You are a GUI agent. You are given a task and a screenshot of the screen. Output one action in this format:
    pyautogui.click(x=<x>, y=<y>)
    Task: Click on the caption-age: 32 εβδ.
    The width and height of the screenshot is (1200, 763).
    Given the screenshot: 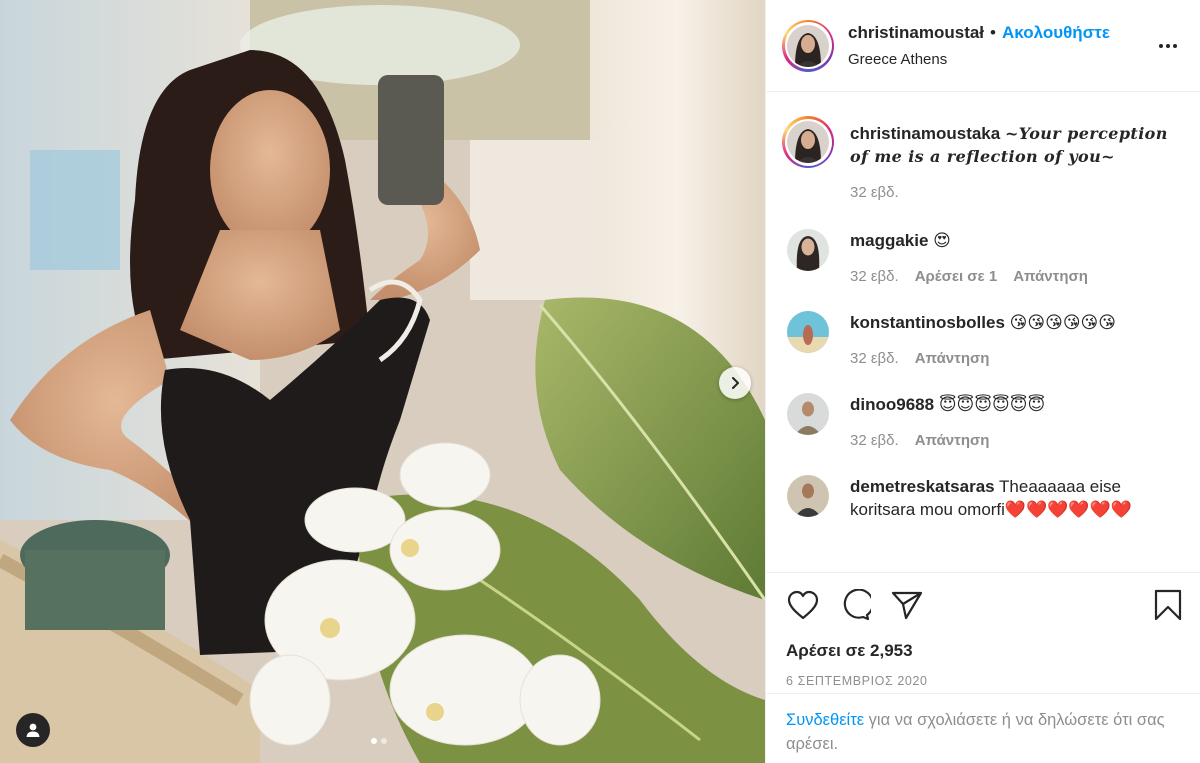 What is the action you would take?
    pyautogui.click(x=874, y=192)
    